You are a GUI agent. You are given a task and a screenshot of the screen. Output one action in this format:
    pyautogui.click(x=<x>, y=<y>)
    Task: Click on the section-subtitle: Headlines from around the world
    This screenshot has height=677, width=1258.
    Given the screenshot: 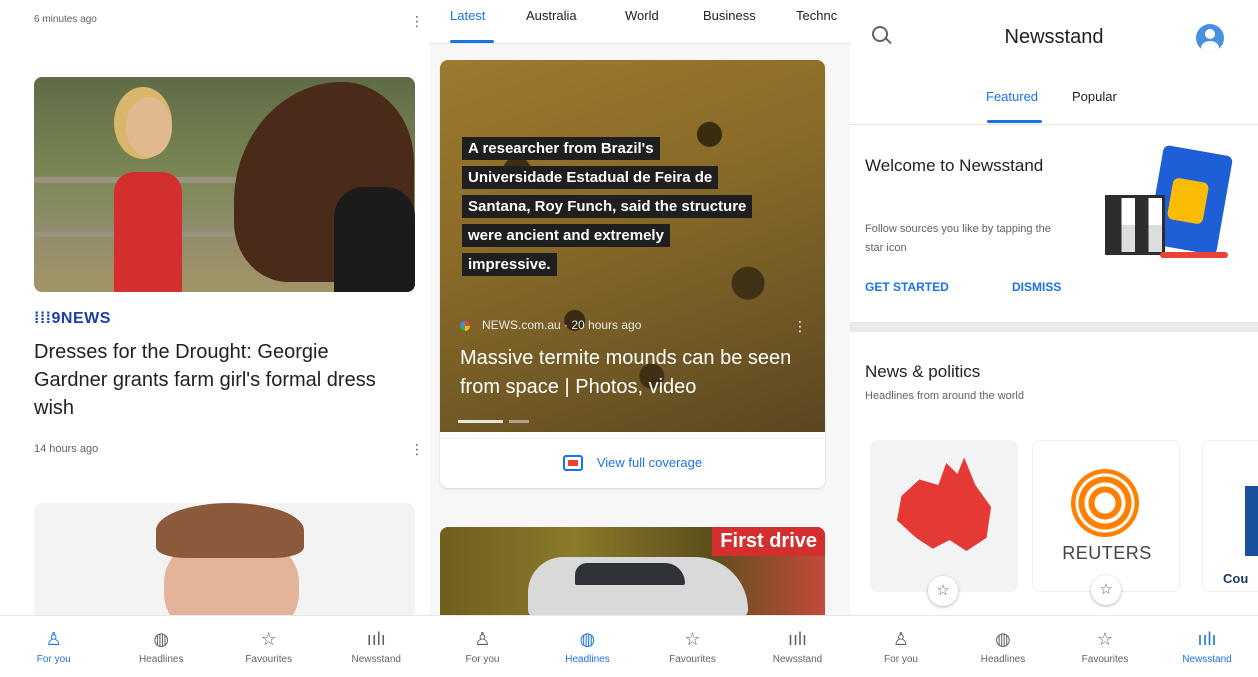 What is the action you would take?
    pyautogui.click(x=944, y=396)
    